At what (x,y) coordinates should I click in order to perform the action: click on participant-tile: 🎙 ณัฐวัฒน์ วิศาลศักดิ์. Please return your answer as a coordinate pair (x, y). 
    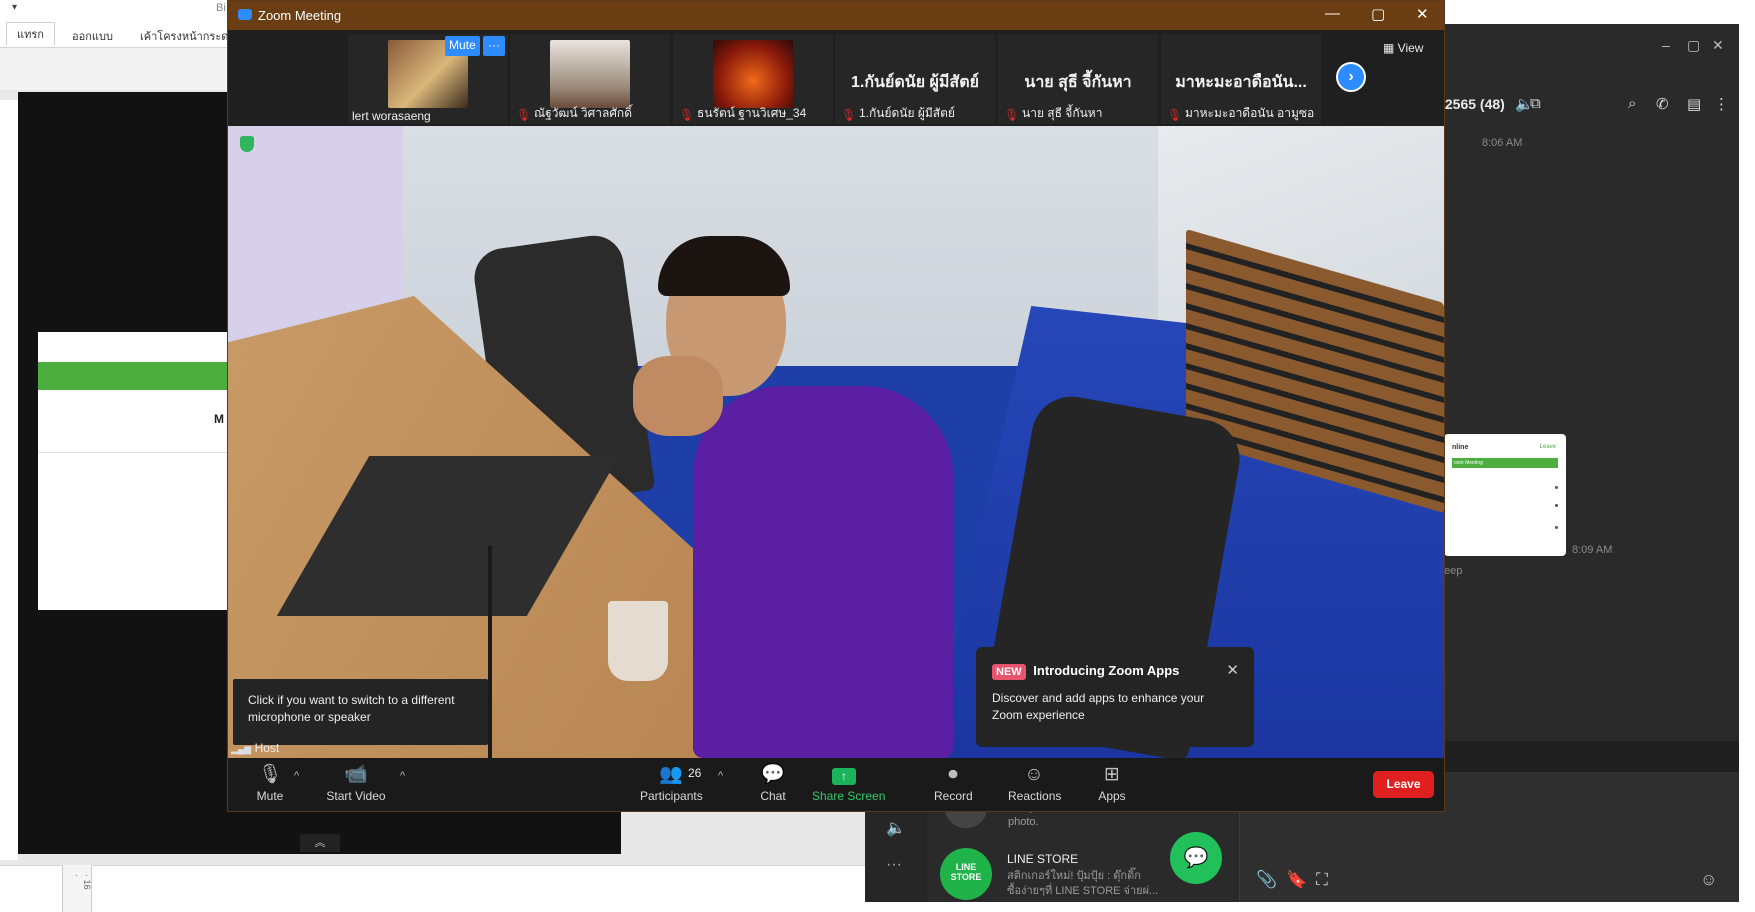
    Looking at the image, I should click on (590, 79).